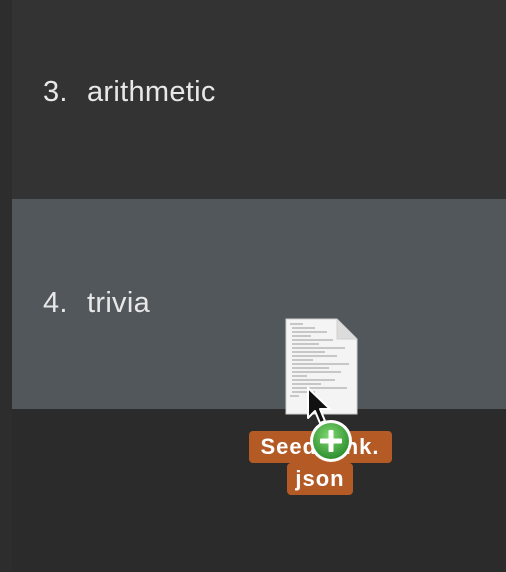  What do you see at coordinates (151, 92) in the screenshot?
I see `list-item-label: arithmetic` at bounding box center [151, 92].